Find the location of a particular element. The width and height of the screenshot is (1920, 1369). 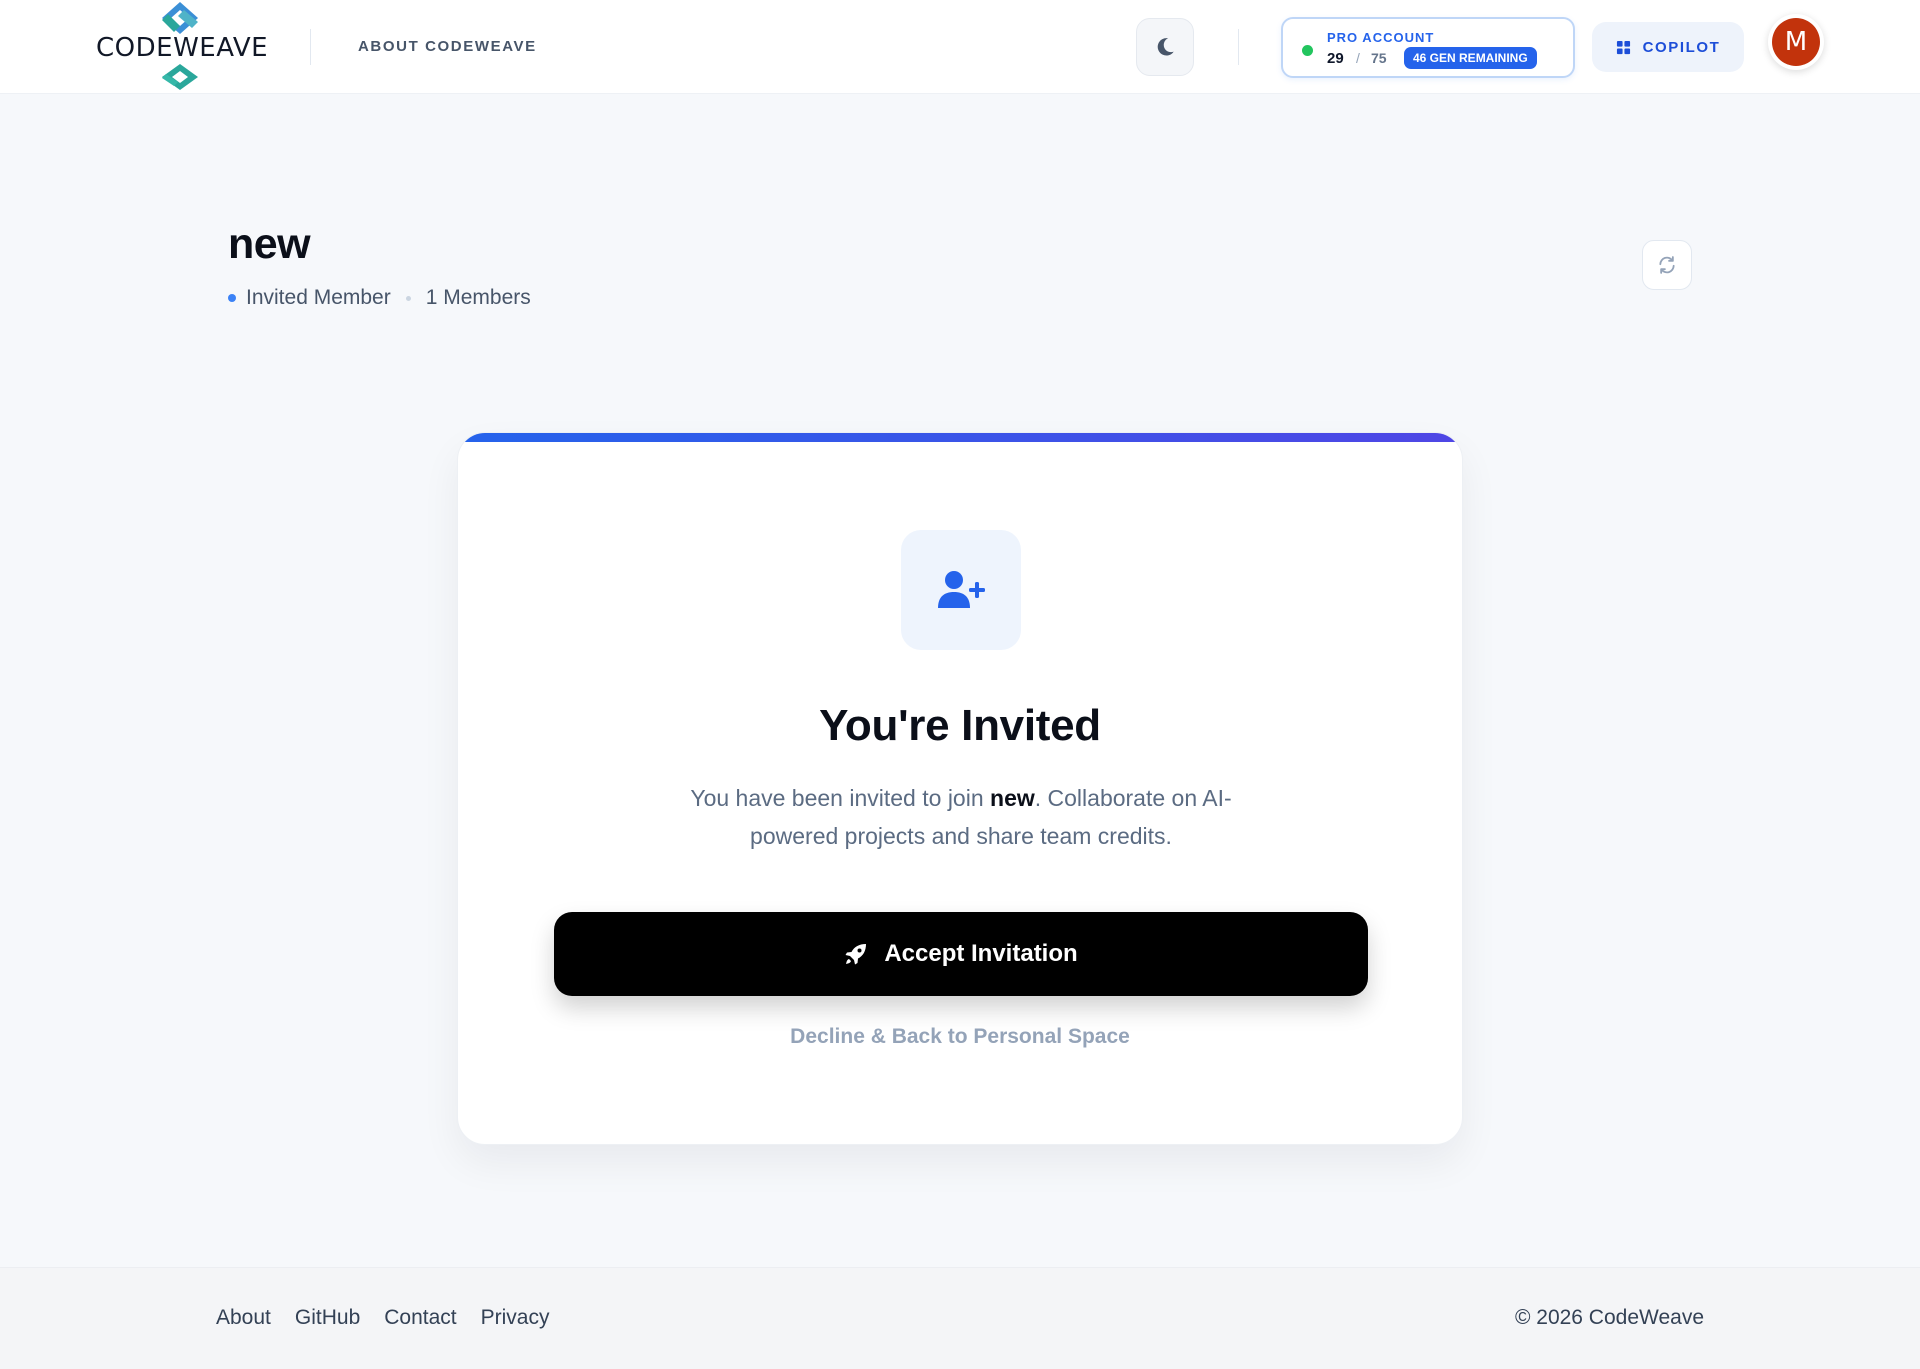

pro-account-widget: PRO ACCOUNT 29 / 75 46 GEN REMAINING is located at coordinates (1428, 47).